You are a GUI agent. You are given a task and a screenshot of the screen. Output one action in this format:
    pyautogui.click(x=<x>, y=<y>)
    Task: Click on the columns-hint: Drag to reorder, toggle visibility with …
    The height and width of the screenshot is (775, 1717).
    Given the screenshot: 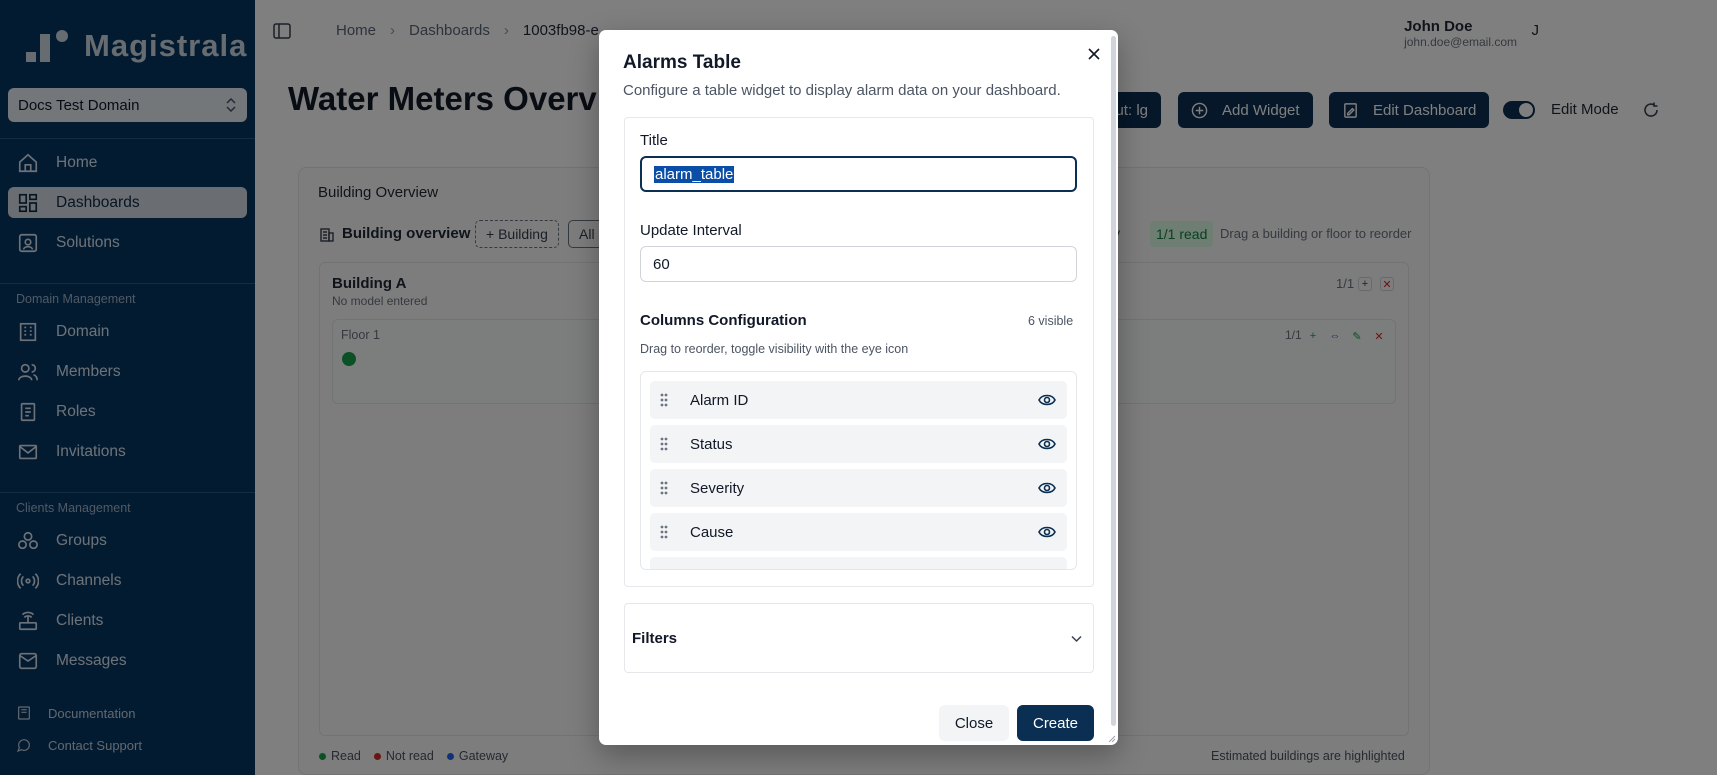 What is the action you would take?
    pyautogui.click(x=774, y=349)
    